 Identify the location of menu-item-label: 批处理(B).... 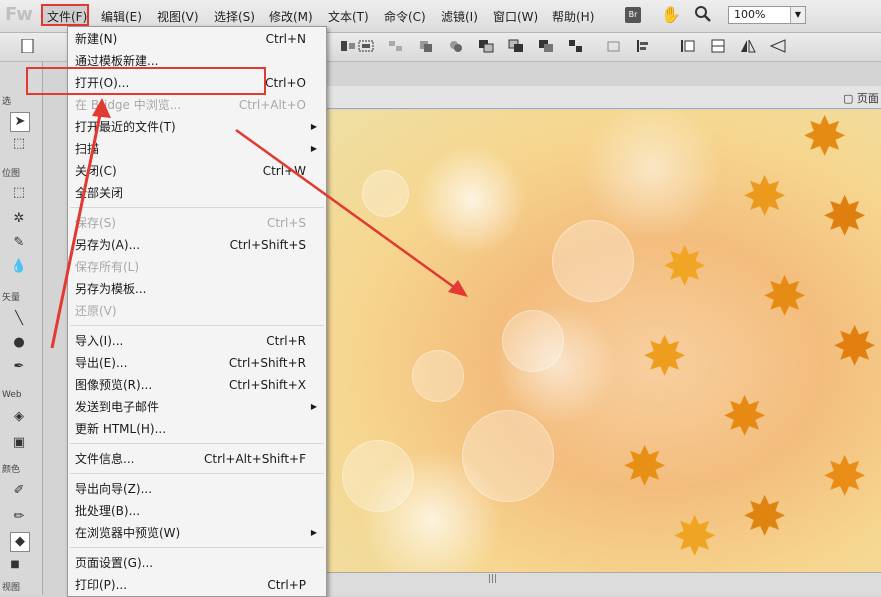
(108, 511).